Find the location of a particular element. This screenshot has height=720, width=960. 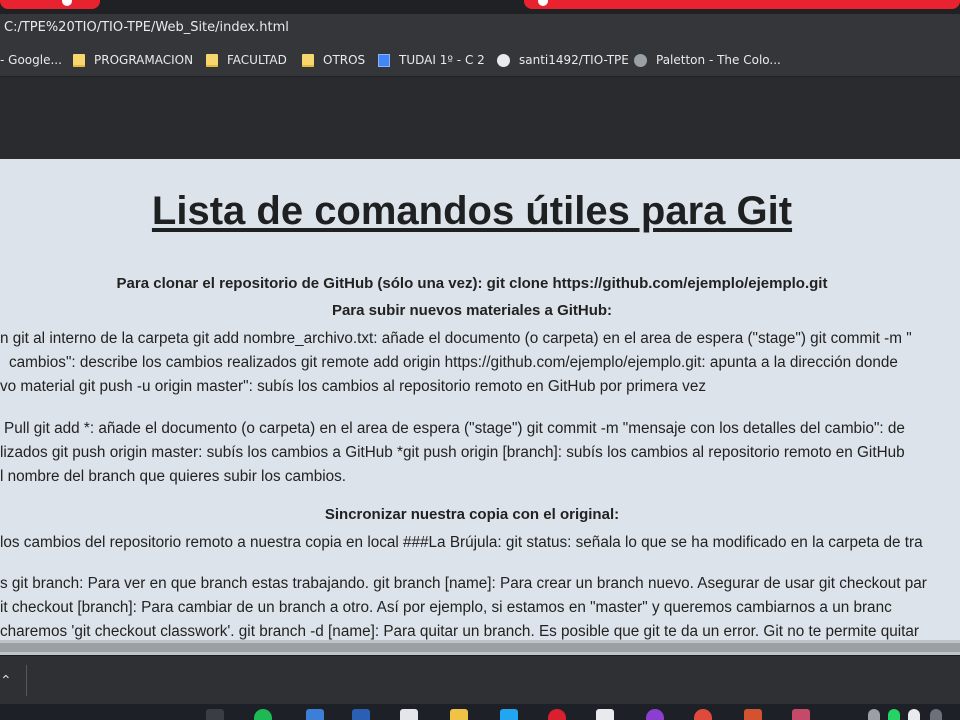

horizontal-scrollbar is located at coordinates (480, 647).